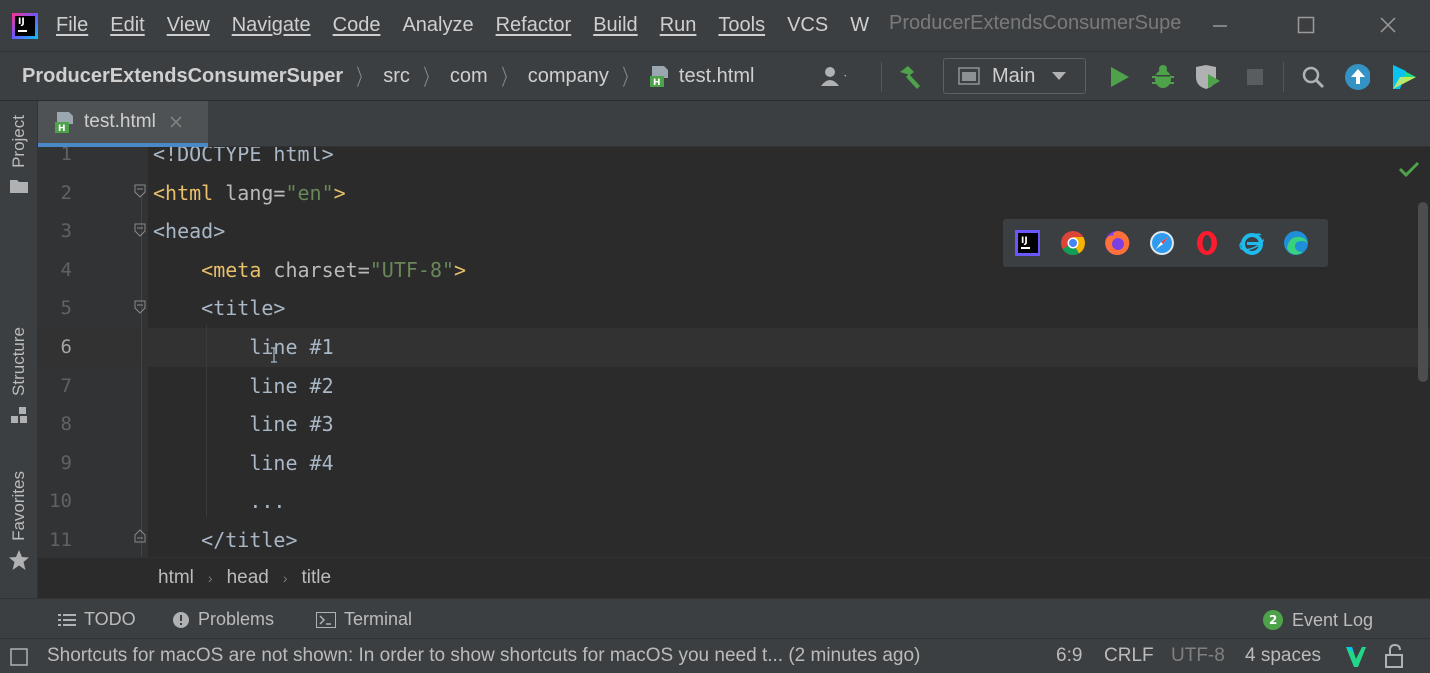 This screenshot has width=1430, height=673. What do you see at coordinates (534, 25) in the screenshot?
I see `menu-refactor: Refactor` at bounding box center [534, 25].